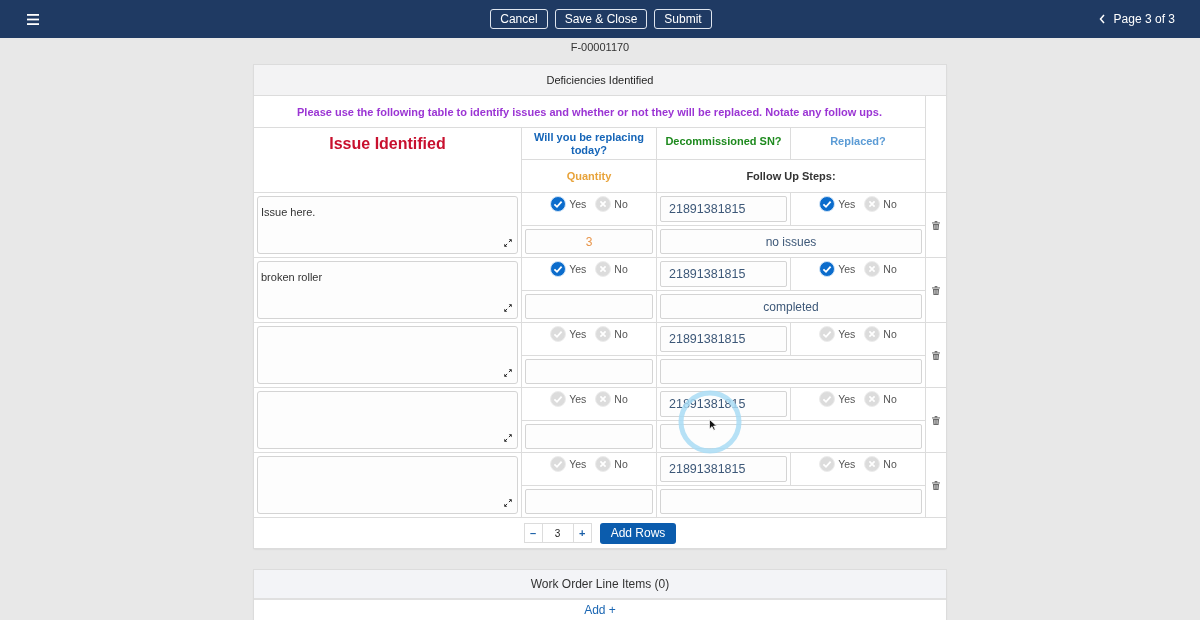 The image size is (1200, 620). Describe the element at coordinates (723, 142) in the screenshot. I see `column-header: Decommissioned SN?` at that location.